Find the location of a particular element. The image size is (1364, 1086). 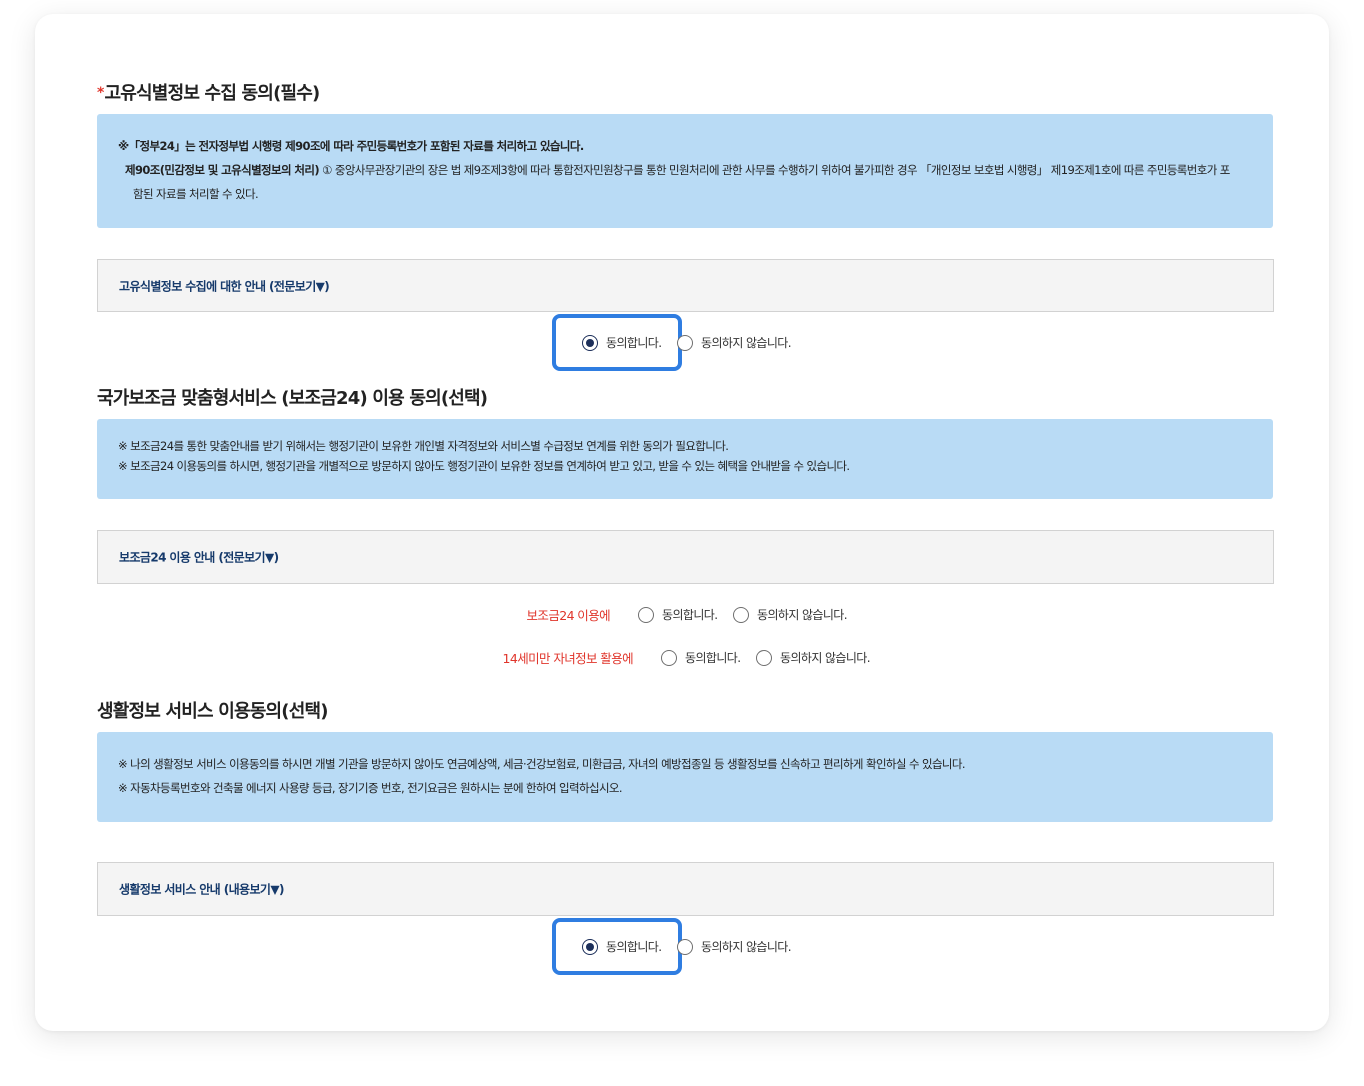

child-info-disagree-label: 동의하지 않습니다. is located at coordinates (825, 658).